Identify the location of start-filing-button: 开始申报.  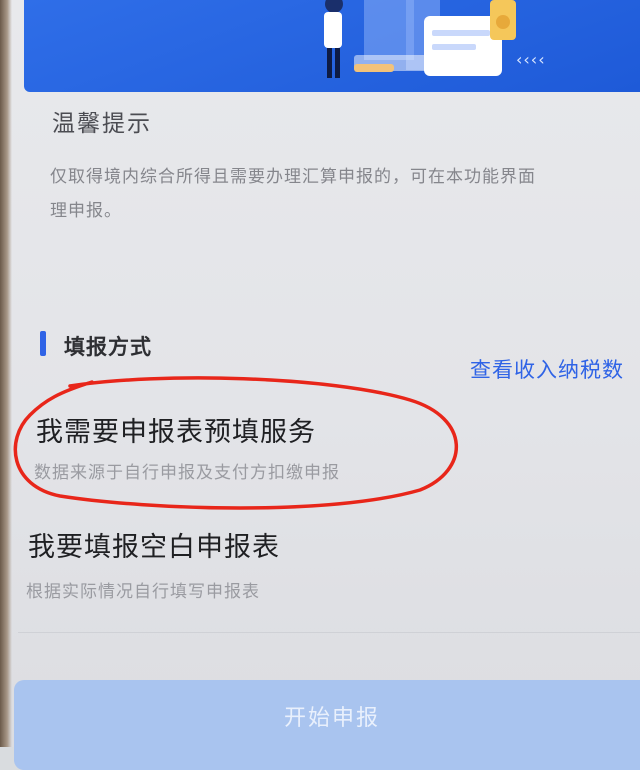
(327, 725).